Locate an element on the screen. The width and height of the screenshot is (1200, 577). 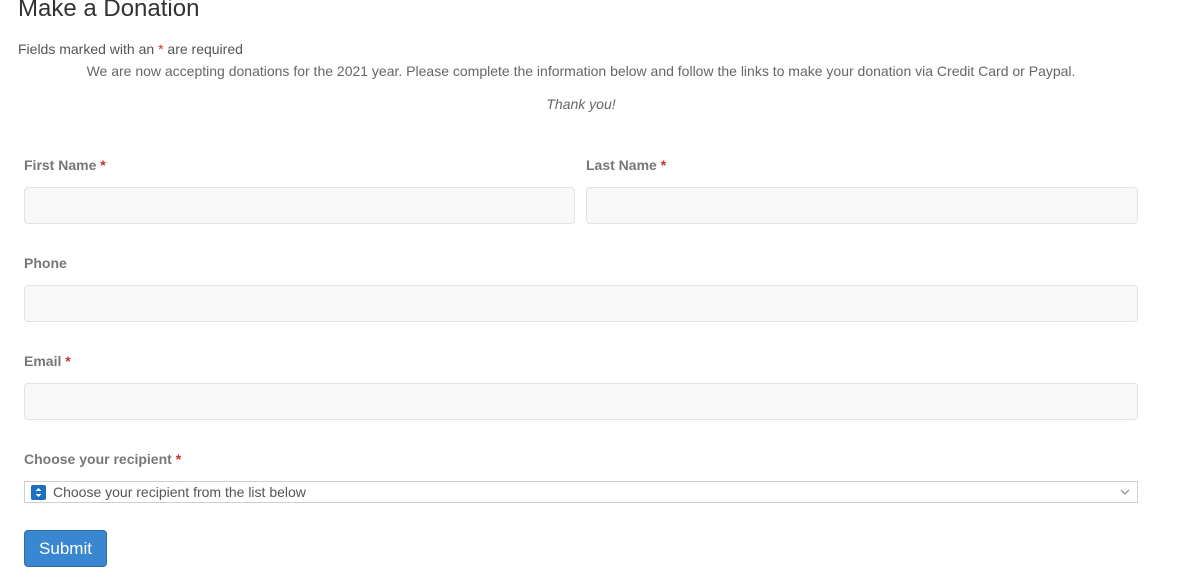
first-name-input is located at coordinates (299, 205).